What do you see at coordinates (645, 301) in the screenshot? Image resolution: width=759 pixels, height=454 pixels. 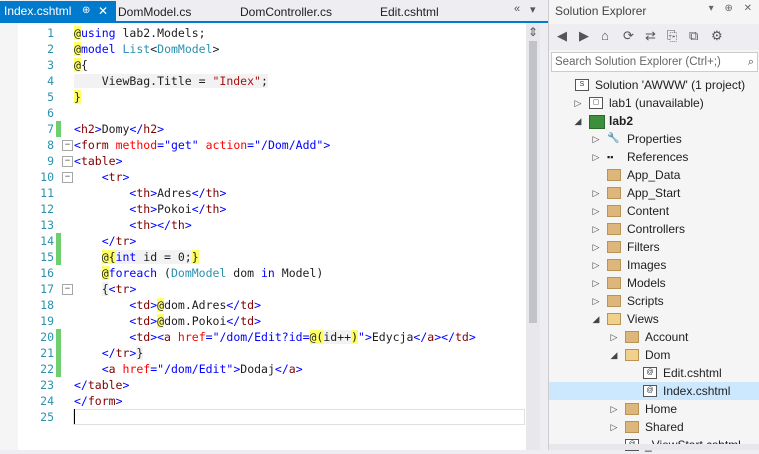 I see `tree-node-label: Scripts` at bounding box center [645, 301].